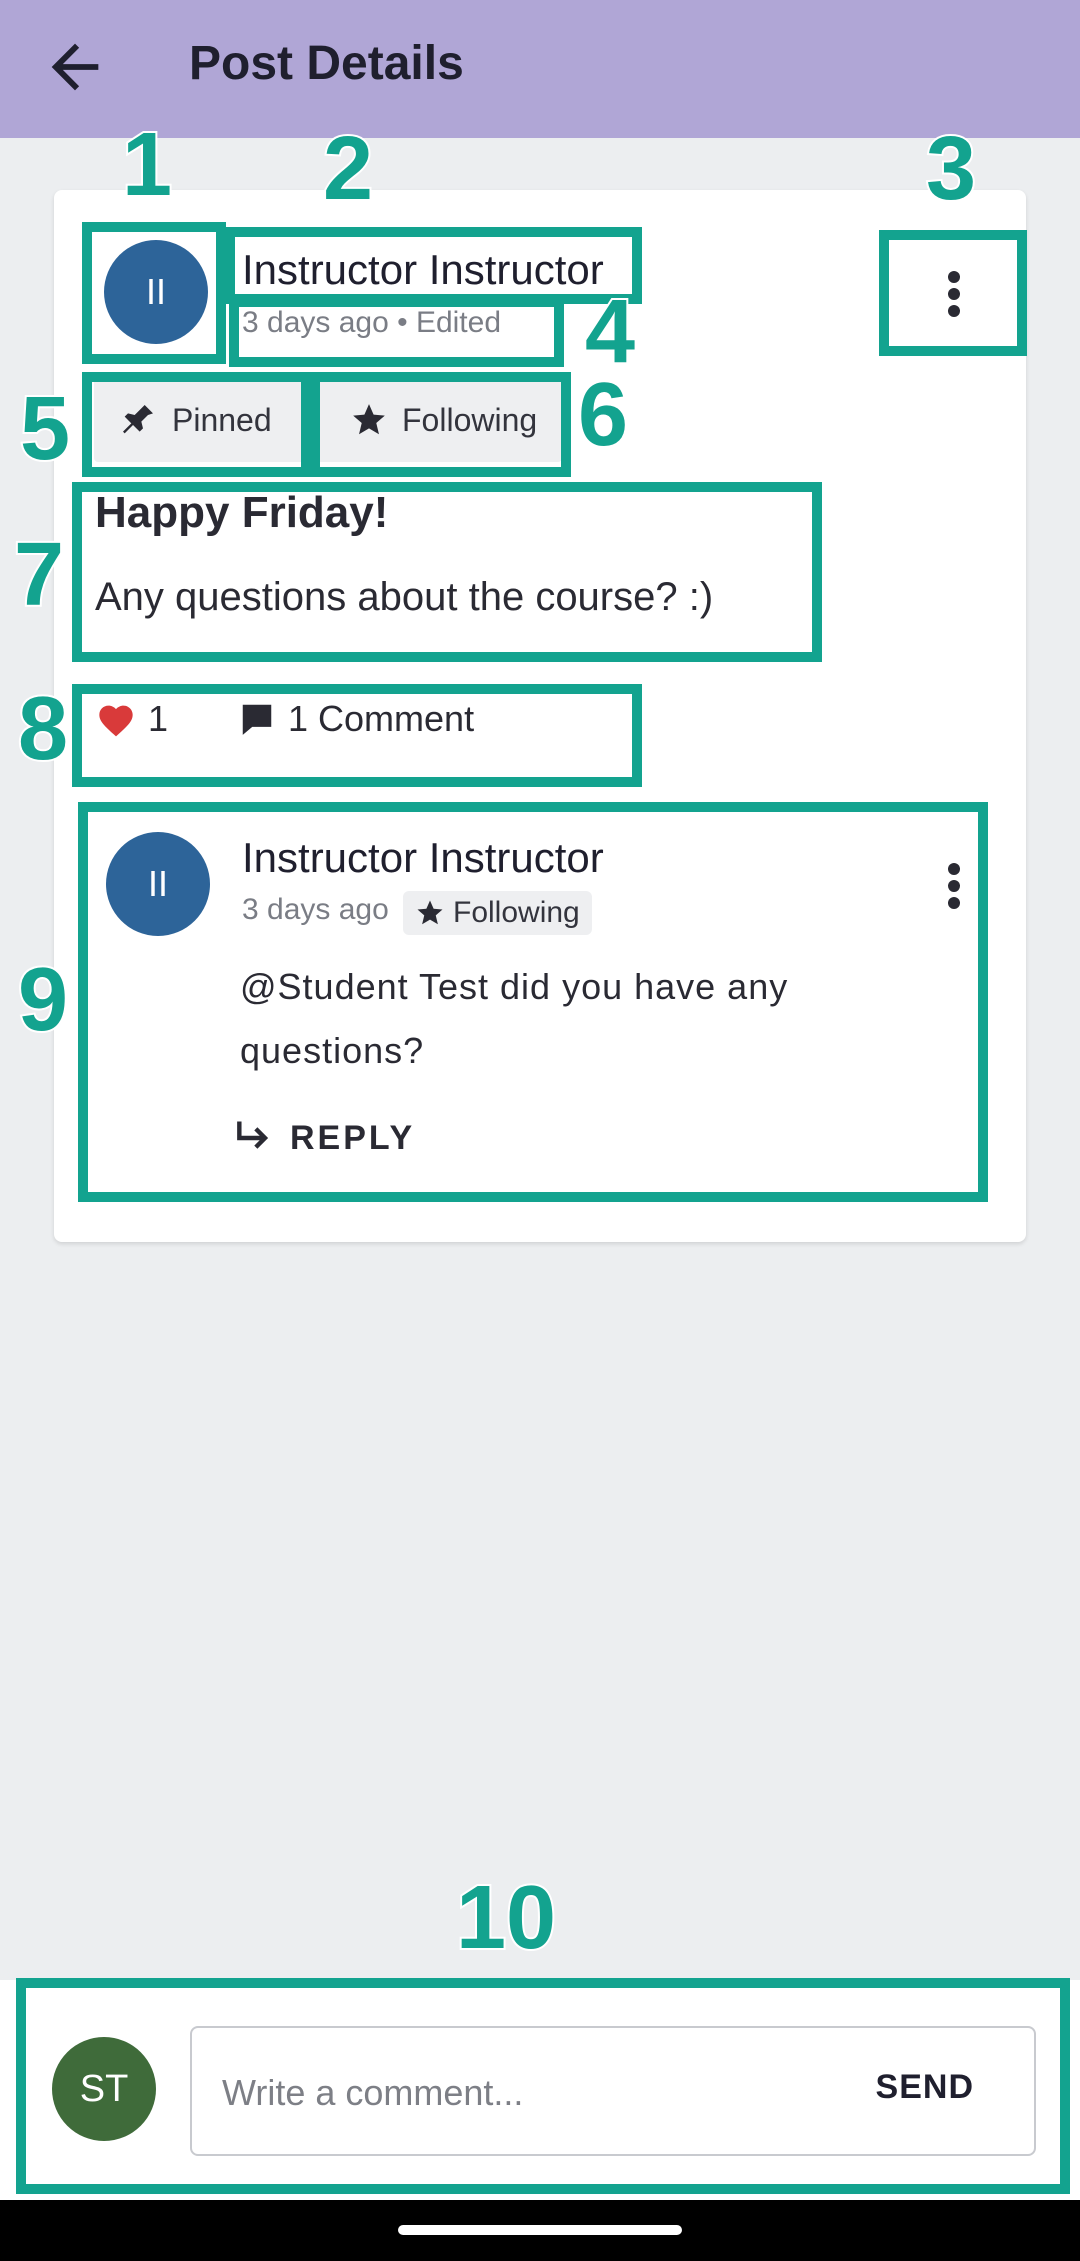 Image resolution: width=1080 pixels, height=2261 pixels. I want to click on annotation-number-8: 8, so click(43, 729).